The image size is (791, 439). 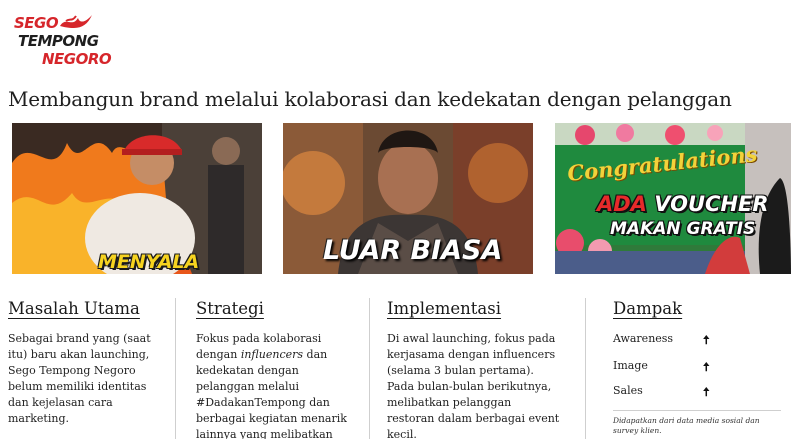 What do you see at coordinates (413, 250) in the screenshot?
I see `photo-caption-luar-biasa: LUAR BIASA` at bounding box center [413, 250].